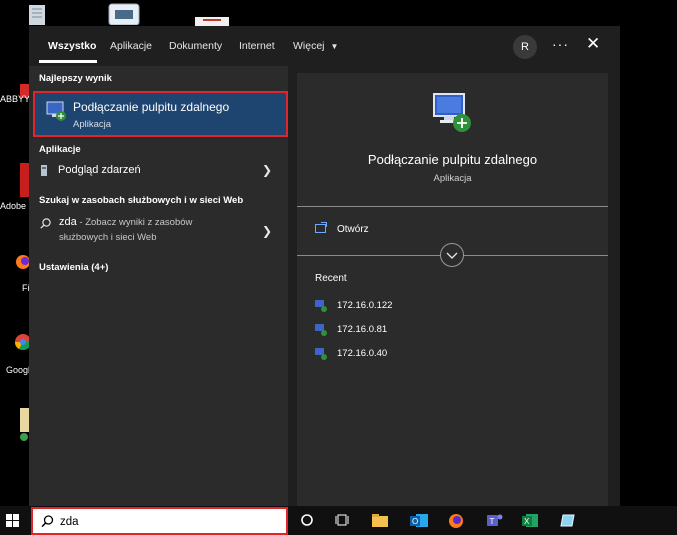 Image resolution: width=677 pixels, height=535 pixels. Describe the element at coordinates (99, 170) in the screenshot. I see `event-viewer-label: Podgląd zdarzeń` at that location.